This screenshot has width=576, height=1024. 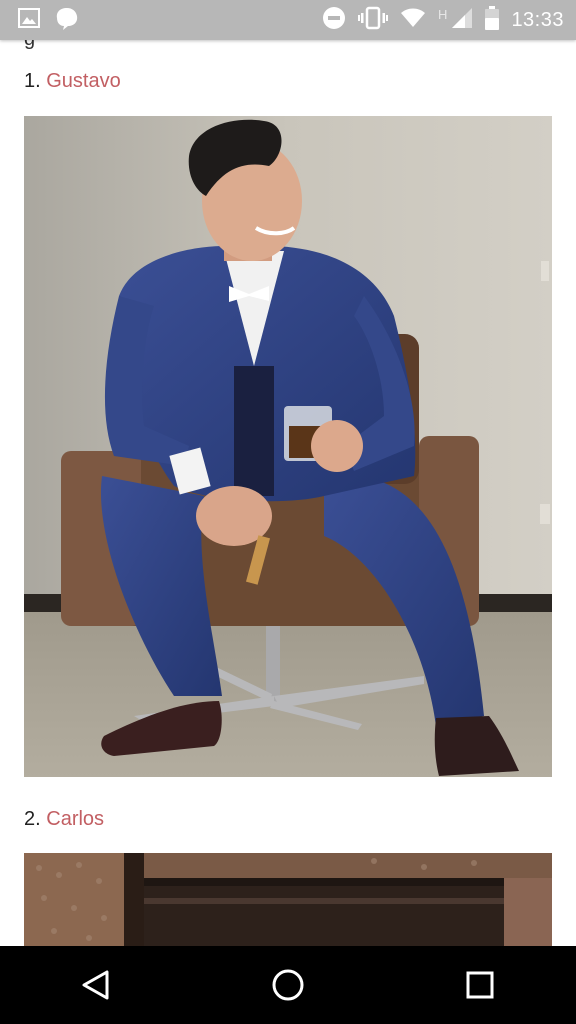 What do you see at coordinates (32, 81) in the screenshot?
I see `entry-number: 1.` at bounding box center [32, 81].